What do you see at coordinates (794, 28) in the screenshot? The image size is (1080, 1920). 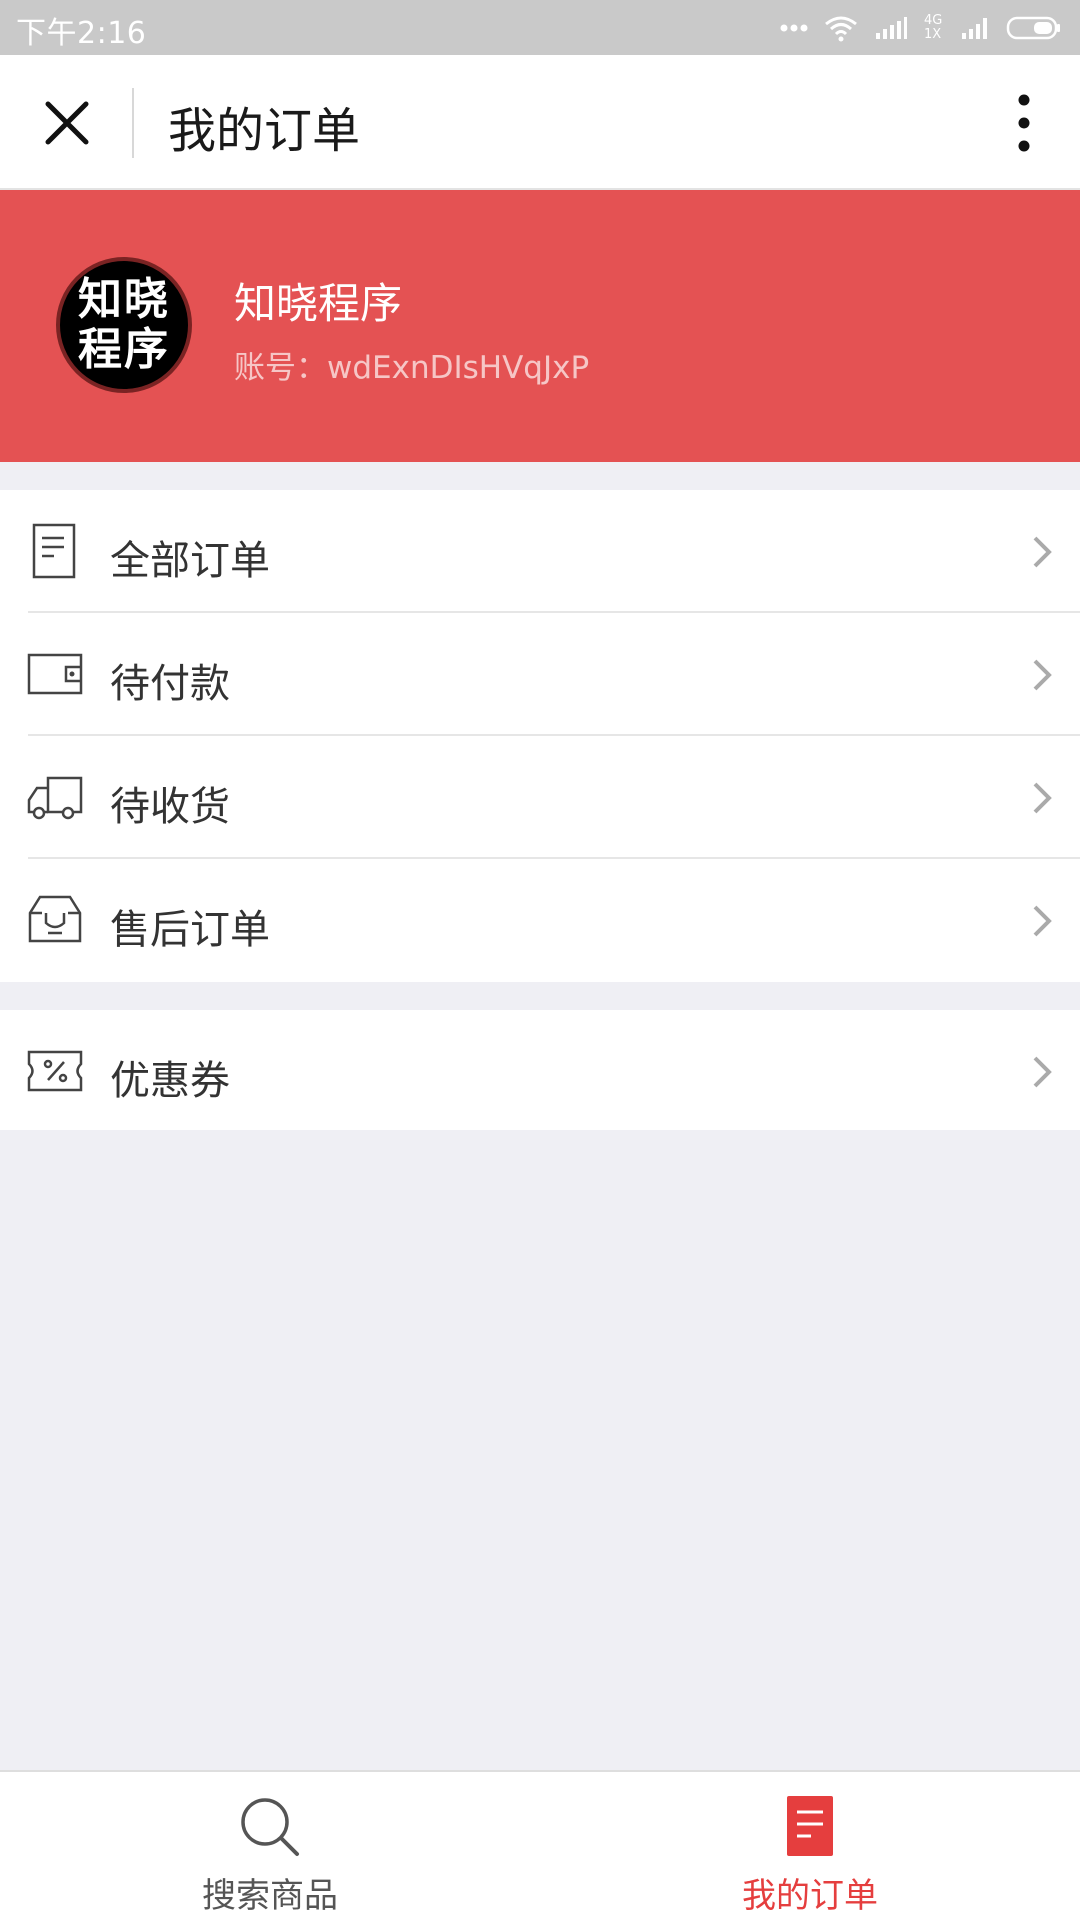 I see `more-dots-icon` at bounding box center [794, 28].